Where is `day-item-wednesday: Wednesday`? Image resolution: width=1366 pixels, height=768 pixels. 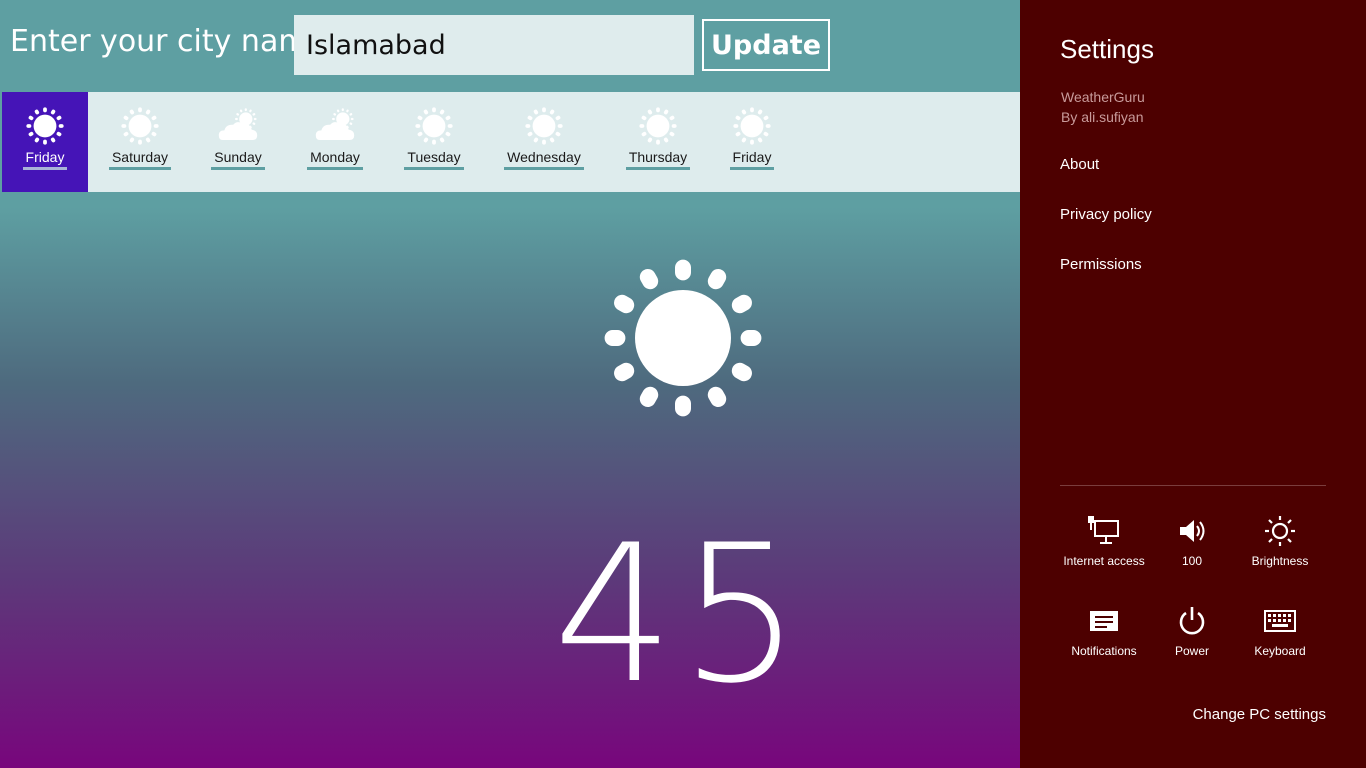
day-item-wednesday: Wednesday is located at coordinates (544, 142).